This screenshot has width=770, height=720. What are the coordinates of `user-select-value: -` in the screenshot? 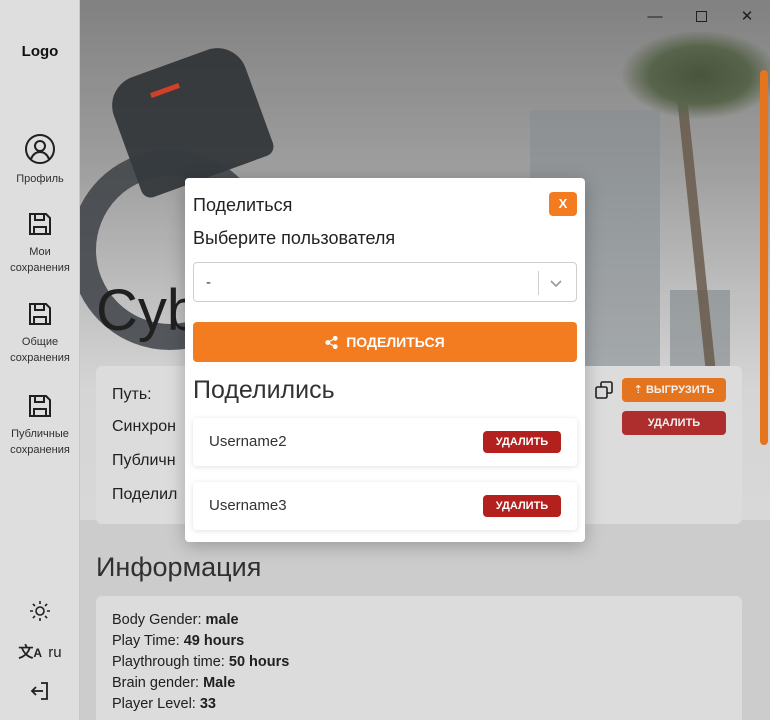 It's located at (208, 282).